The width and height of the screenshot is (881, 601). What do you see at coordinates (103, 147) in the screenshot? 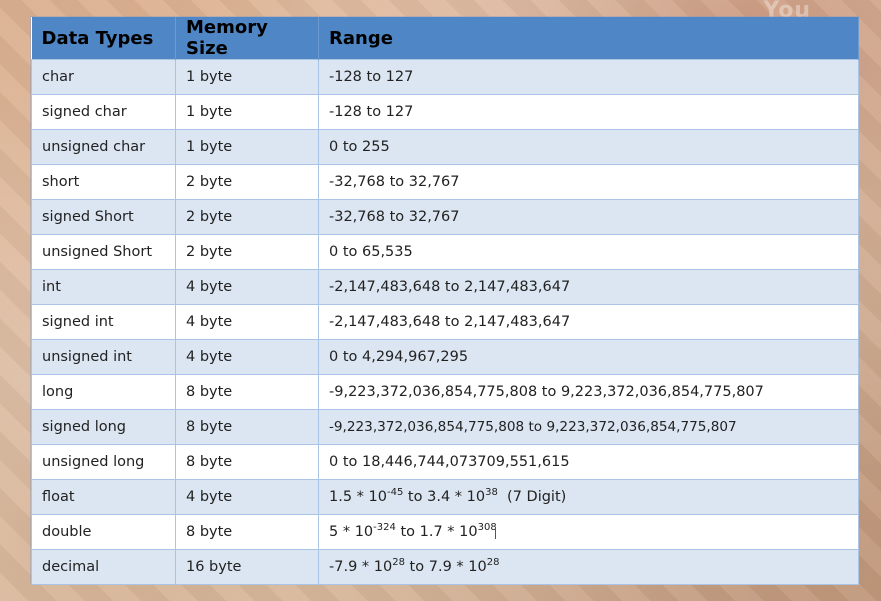
I see `cell-type: unsigned char` at bounding box center [103, 147].